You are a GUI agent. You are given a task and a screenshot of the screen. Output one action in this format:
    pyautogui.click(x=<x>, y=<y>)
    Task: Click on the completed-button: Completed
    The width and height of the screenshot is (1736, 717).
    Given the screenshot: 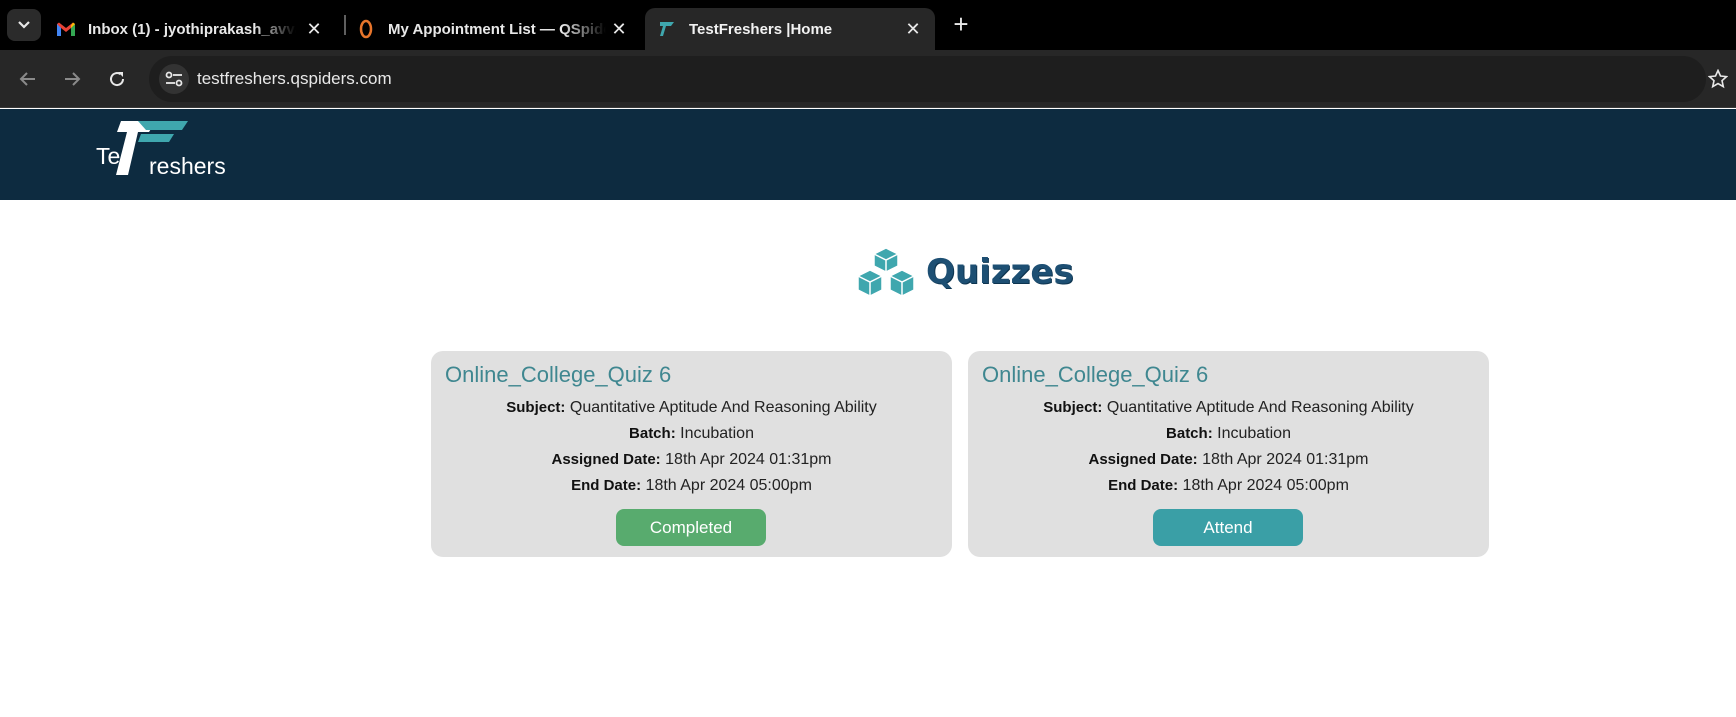 What is the action you would take?
    pyautogui.click(x=691, y=527)
    